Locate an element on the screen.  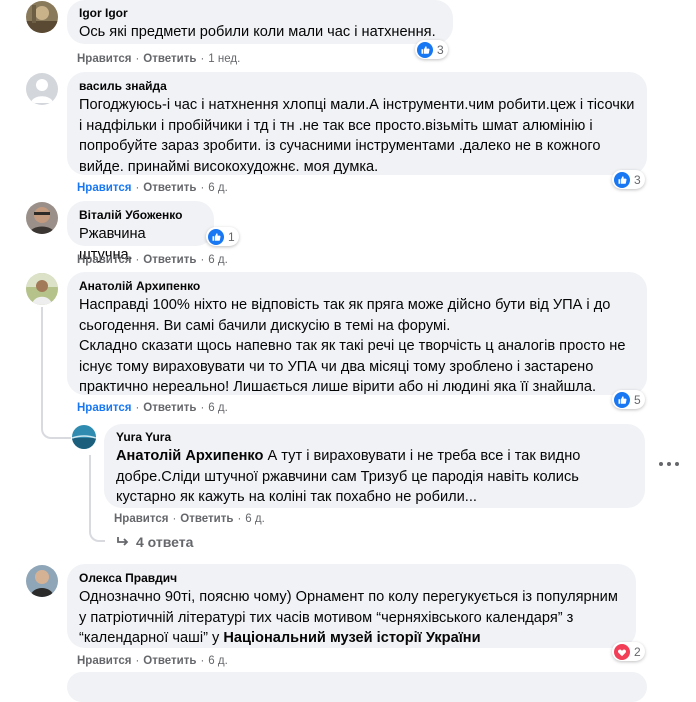
comment-author: Анатолій Архипенко is located at coordinates (357, 286).